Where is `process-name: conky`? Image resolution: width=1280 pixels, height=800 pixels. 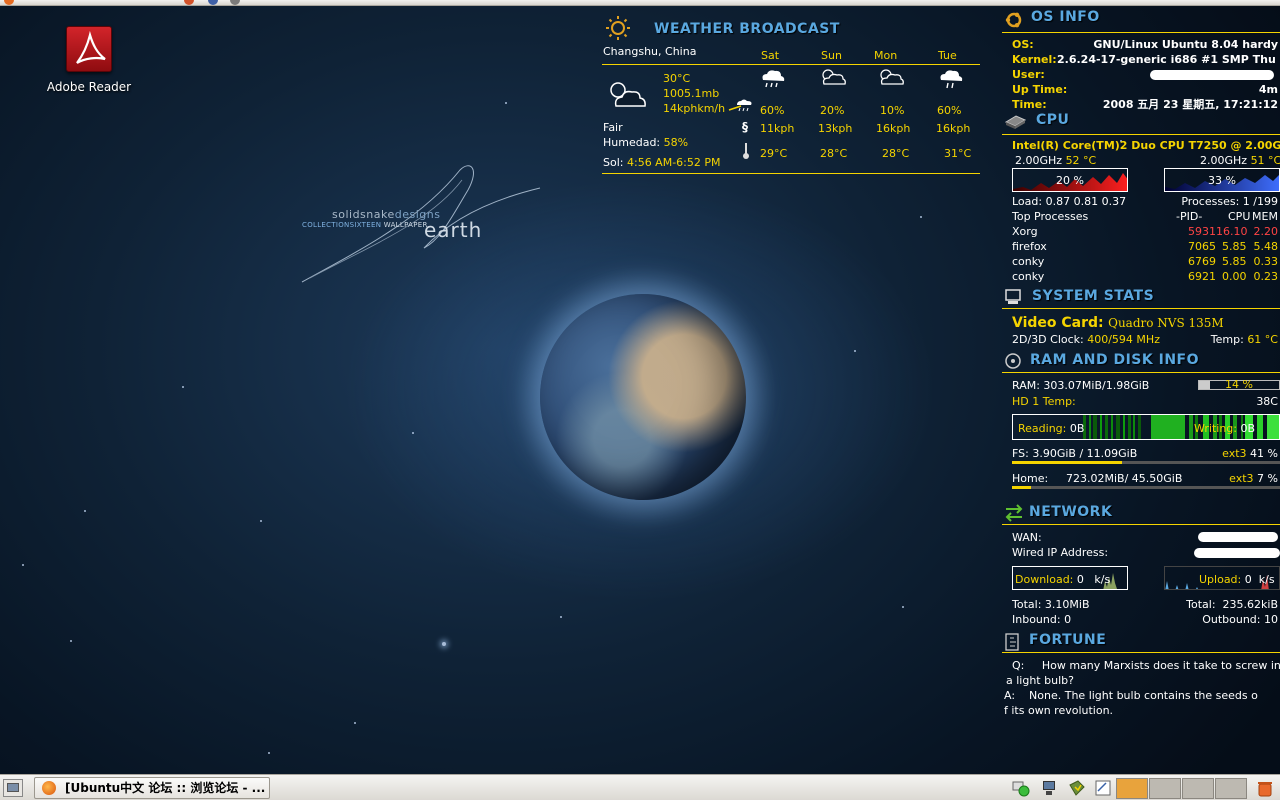
process-name: conky is located at coordinates (1028, 261).